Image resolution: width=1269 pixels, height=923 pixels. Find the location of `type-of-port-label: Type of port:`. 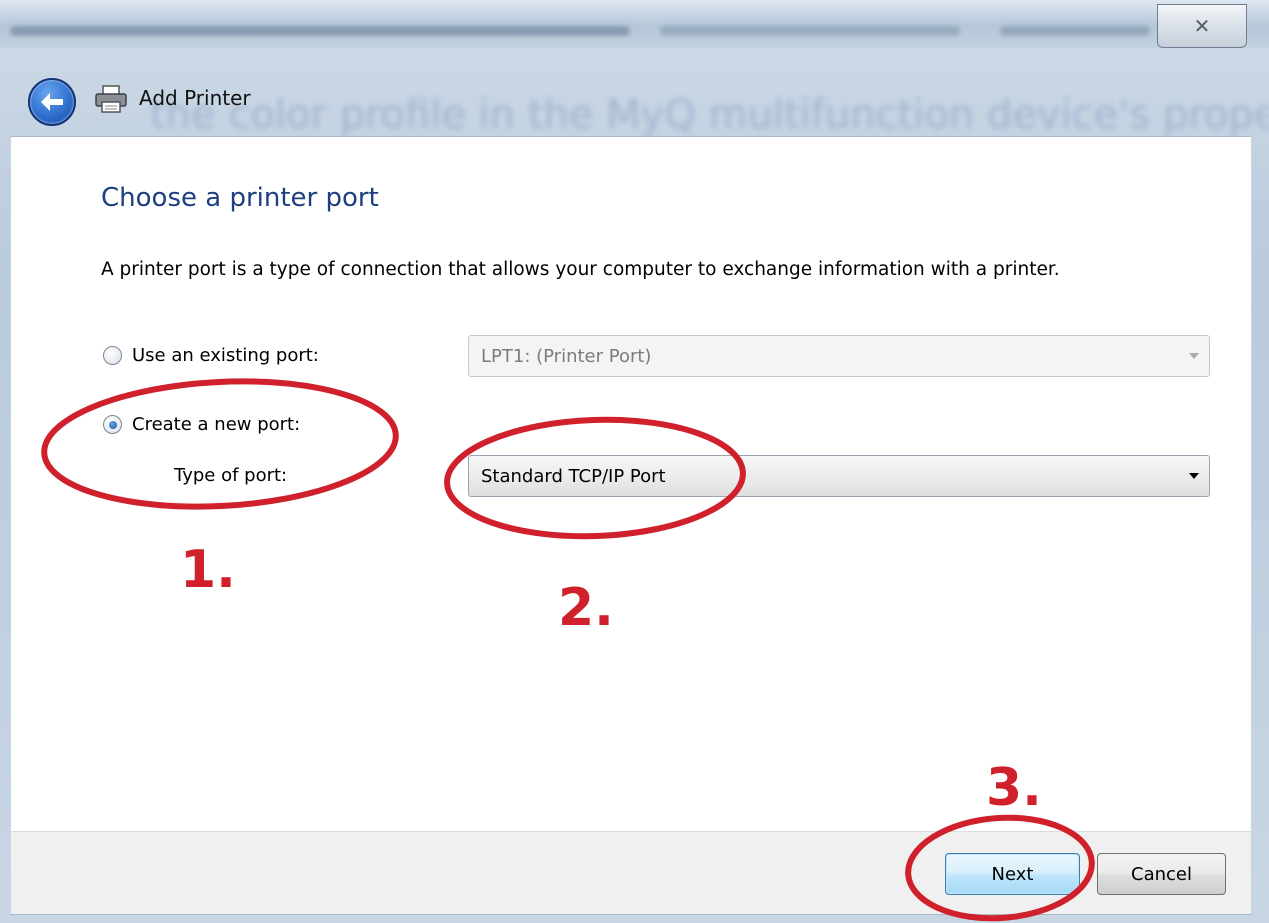

type-of-port-label: Type of port: is located at coordinates (231, 475).